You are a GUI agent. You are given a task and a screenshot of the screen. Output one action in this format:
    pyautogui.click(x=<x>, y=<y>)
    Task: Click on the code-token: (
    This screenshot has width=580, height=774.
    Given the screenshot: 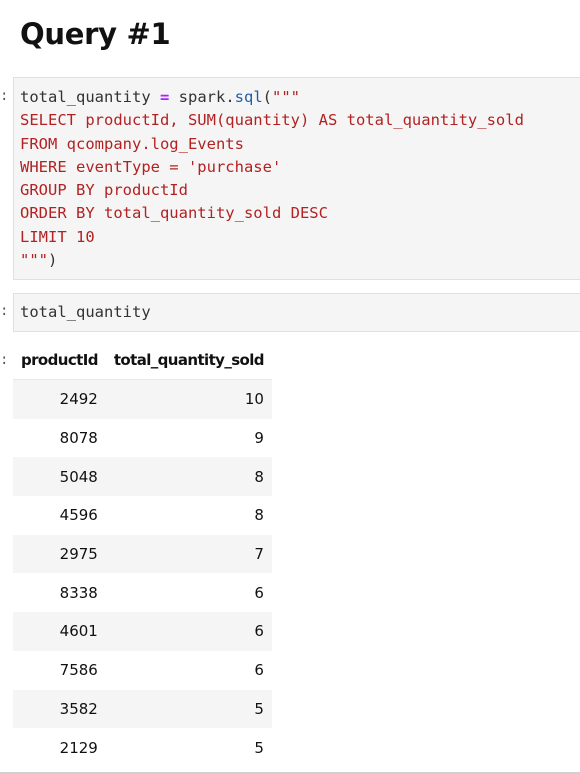 What is the action you would take?
    pyautogui.click(x=267, y=97)
    